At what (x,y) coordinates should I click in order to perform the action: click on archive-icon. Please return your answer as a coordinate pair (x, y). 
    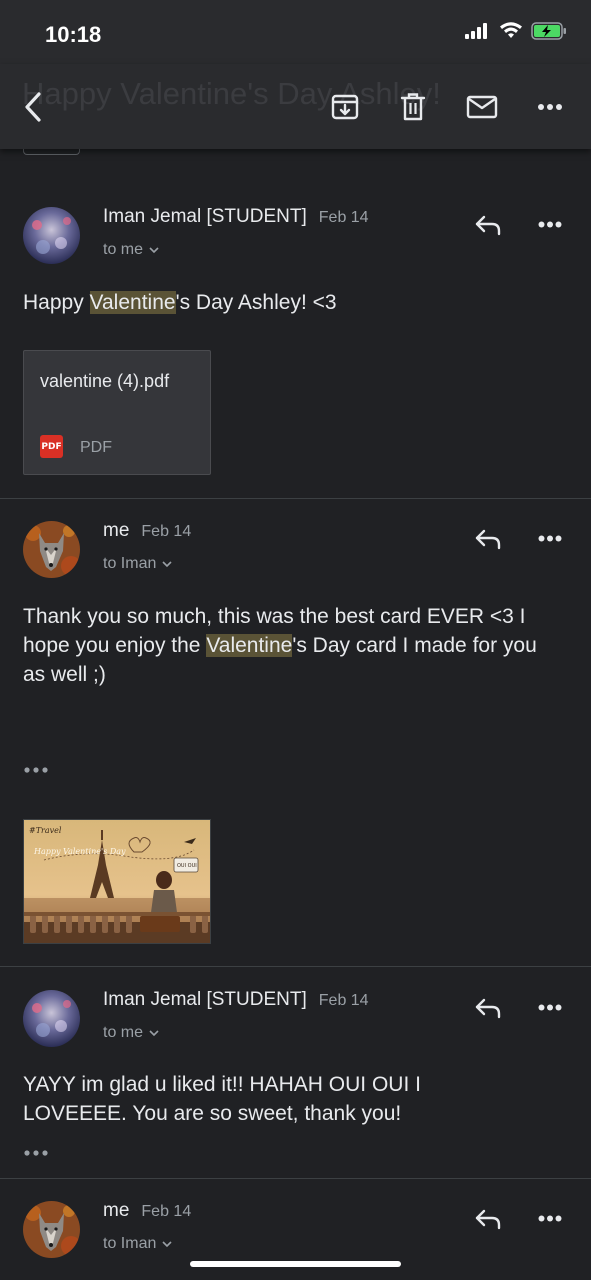
    Looking at the image, I should click on (345, 107).